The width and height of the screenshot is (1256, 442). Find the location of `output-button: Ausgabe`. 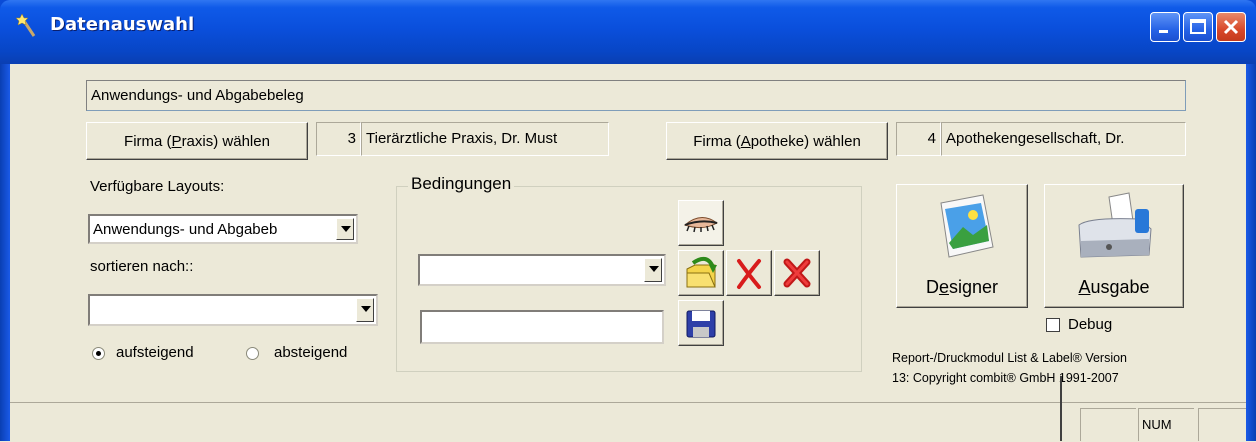

output-button: Ausgabe is located at coordinates (1114, 246).